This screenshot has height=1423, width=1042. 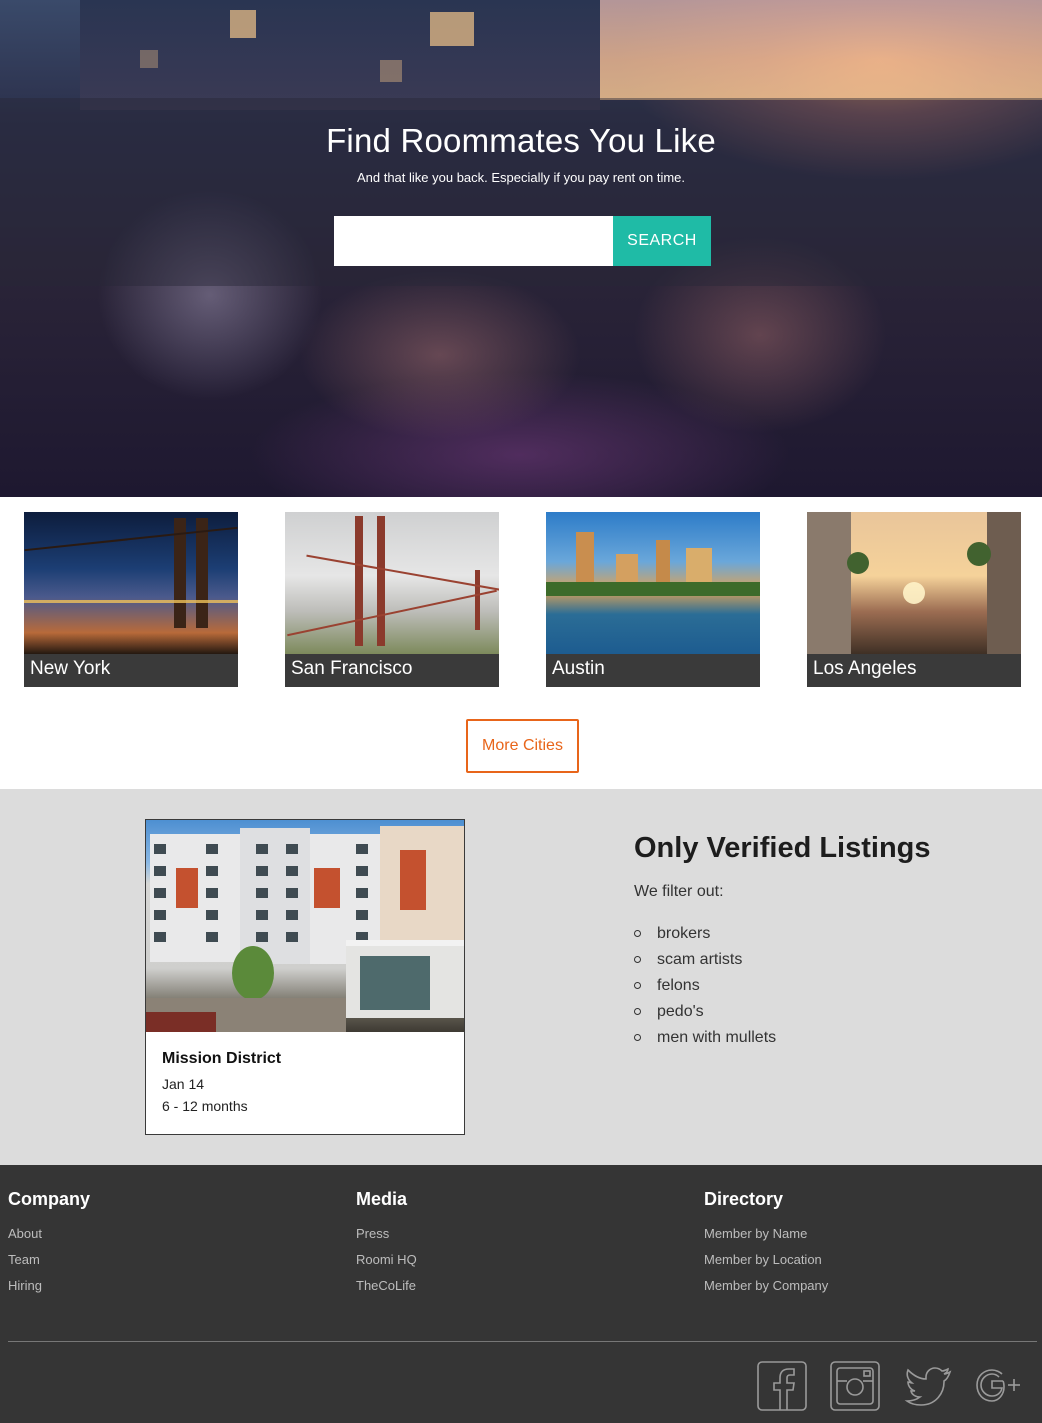 What do you see at coordinates (386, 1290) in the screenshot?
I see `footer-link-thecolife: TheCoLife` at bounding box center [386, 1290].